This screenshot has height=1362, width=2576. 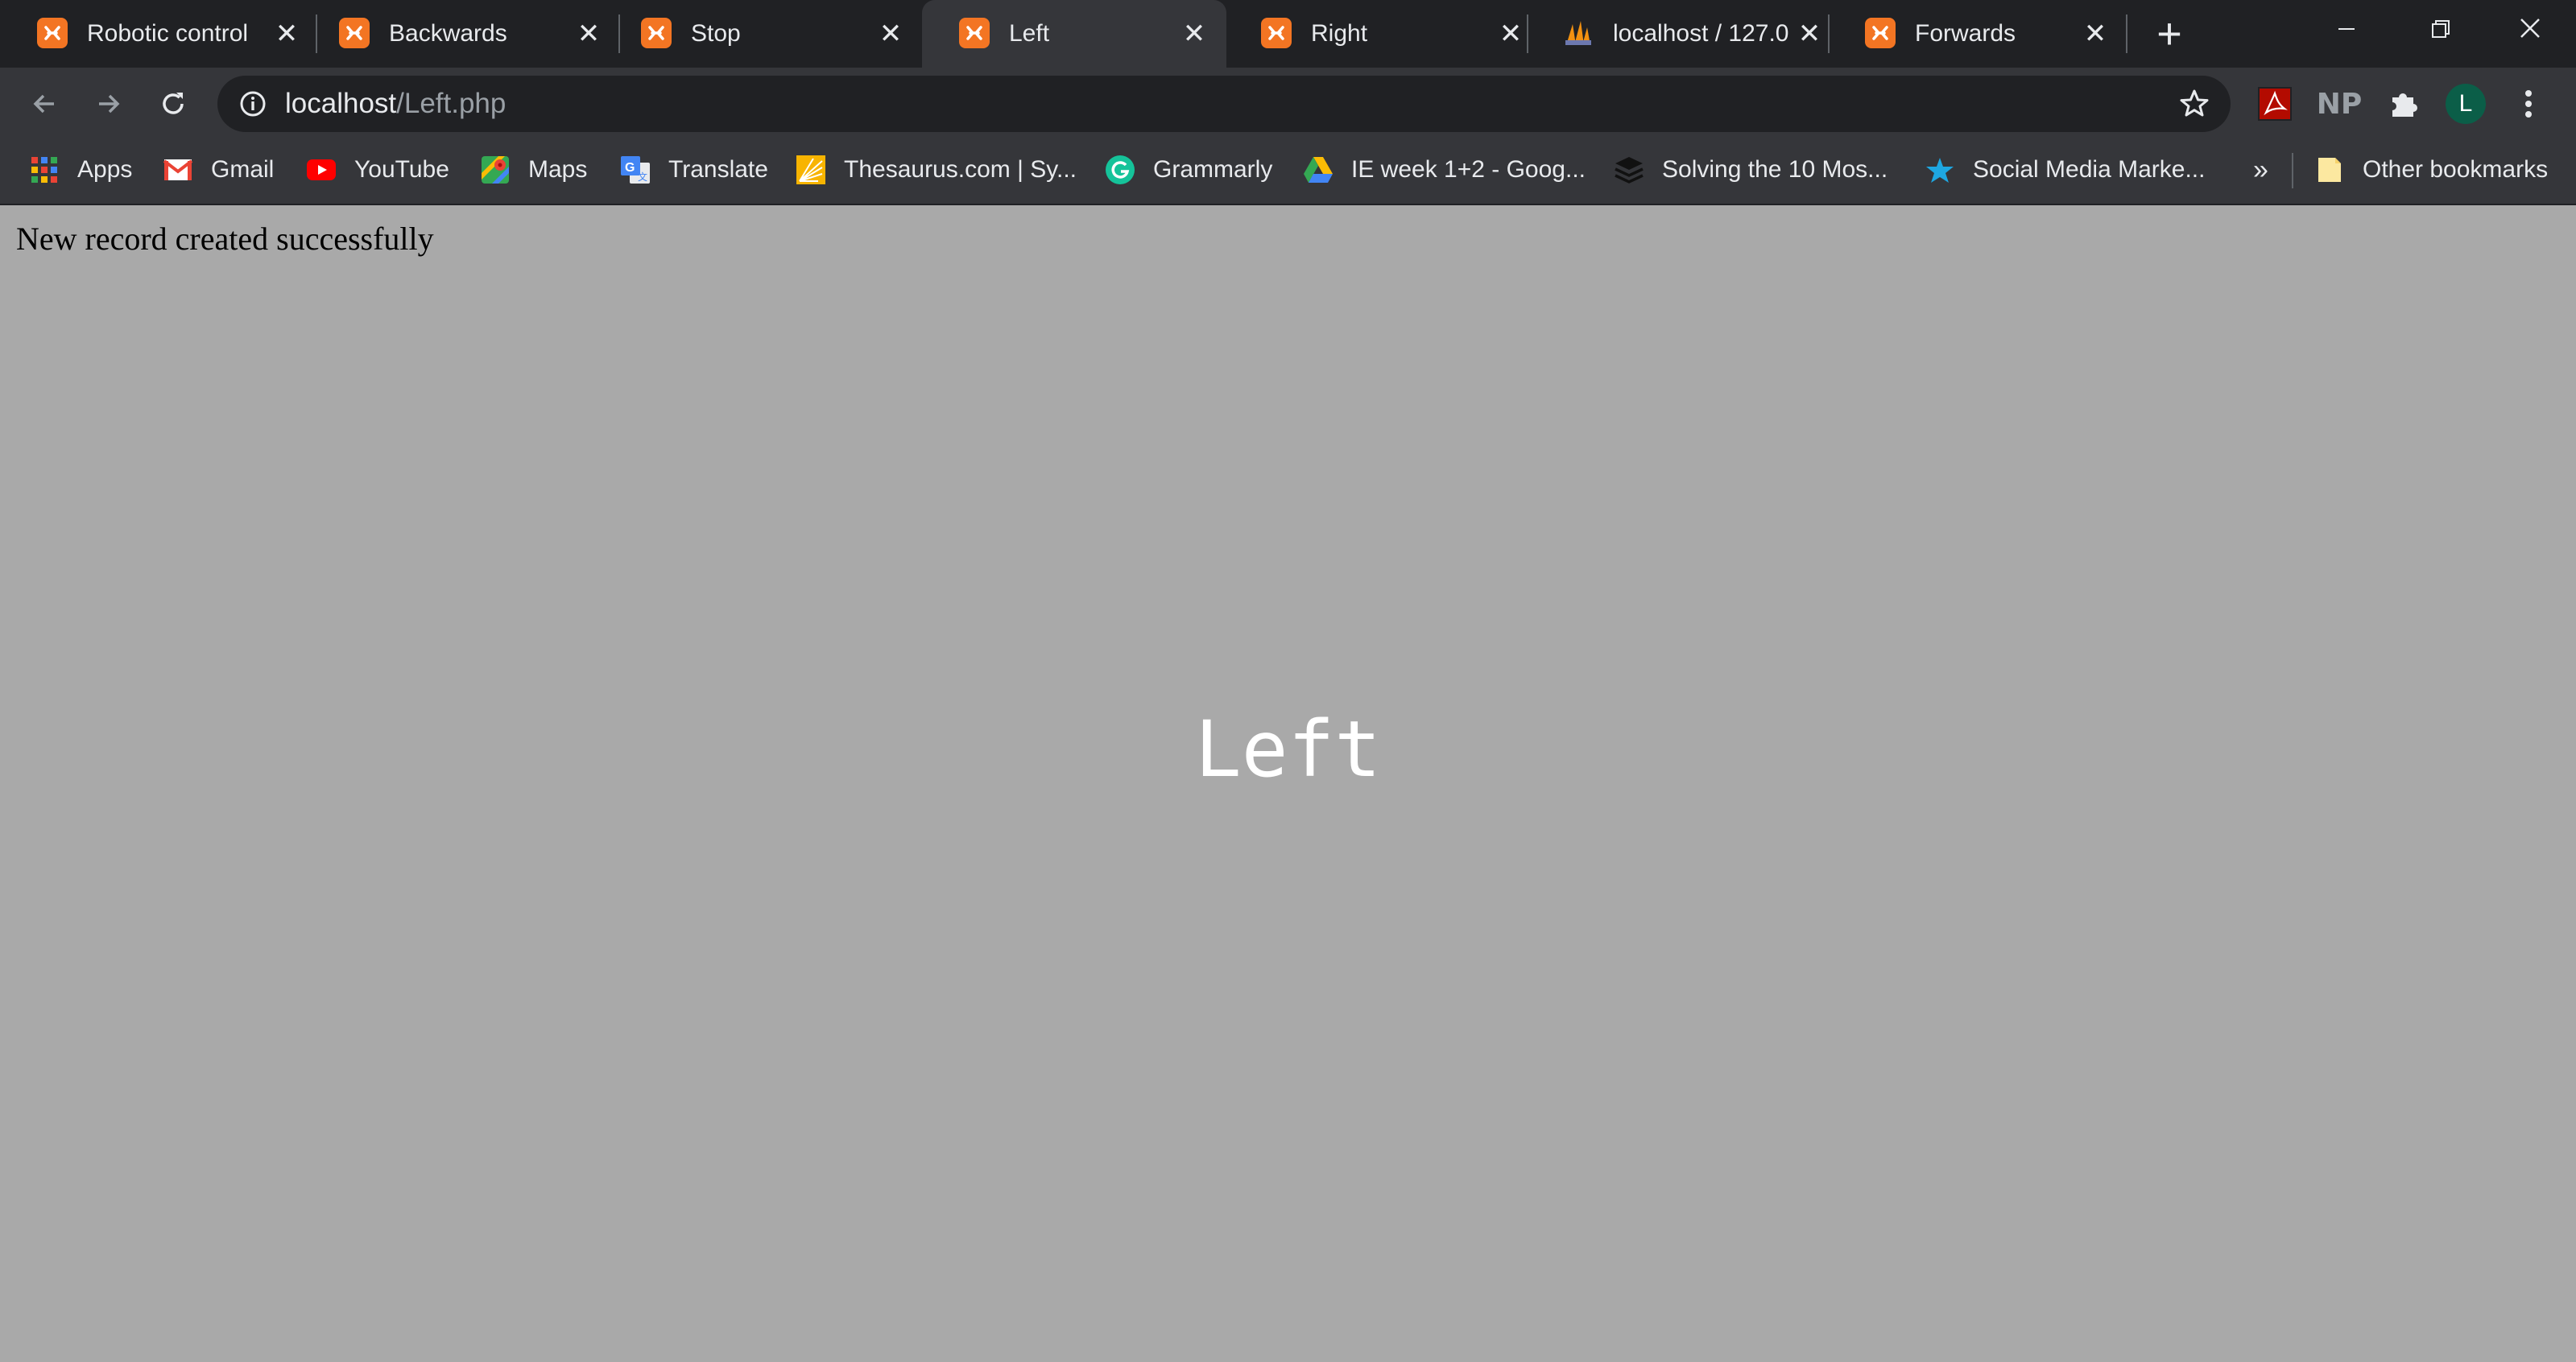 What do you see at coordinates (635, 170) in the screenshot?
I see `translate-icon: G文` at bounding box center [635, 170].